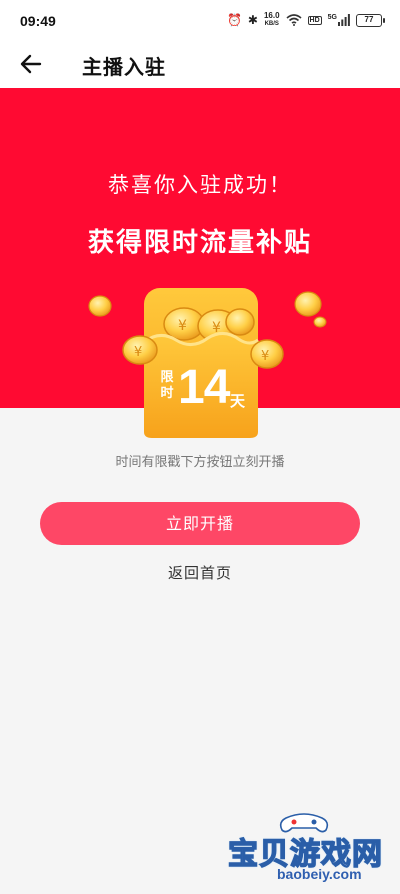 Image resolution: width=400 pixels, height=894 pixels. What do you see at coordinates (308, 304) in the screenshot?
I see `floating-coin-right` at bounding box center [308, 304].